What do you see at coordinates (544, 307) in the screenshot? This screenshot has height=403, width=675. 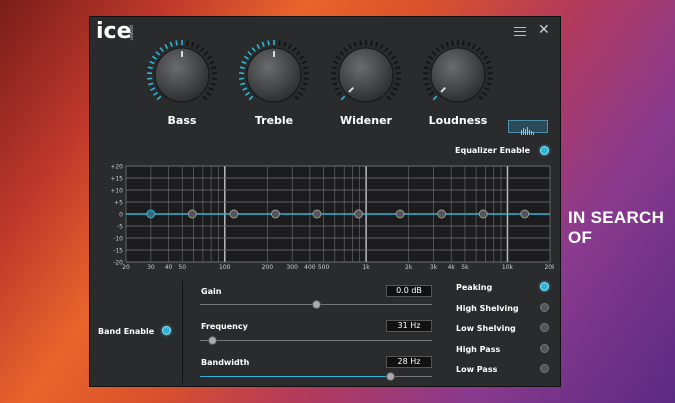 I see `filter-high-shelving-radio` at bounding box center [544, 307].